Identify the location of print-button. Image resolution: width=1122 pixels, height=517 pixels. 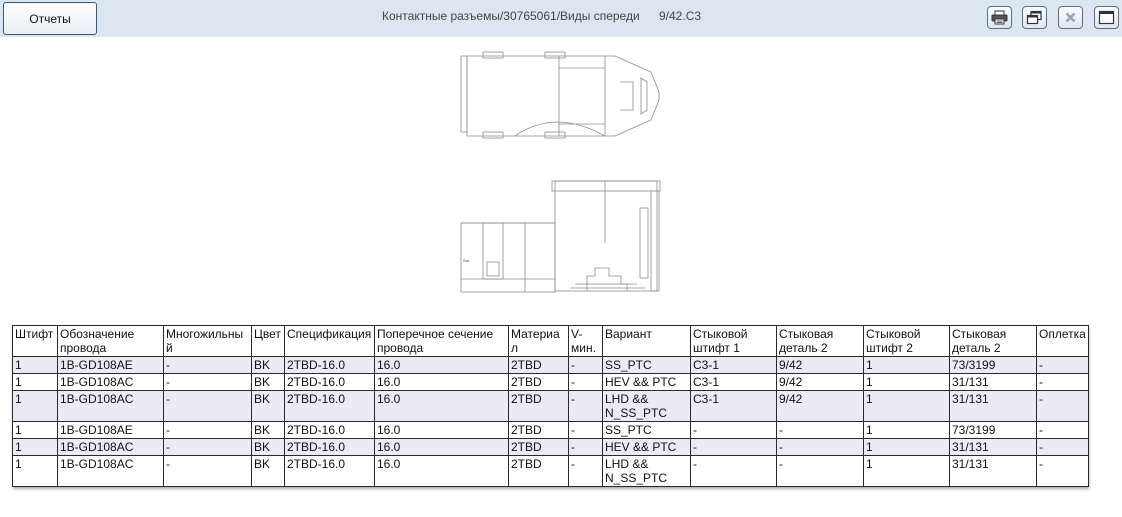
(999, 17).